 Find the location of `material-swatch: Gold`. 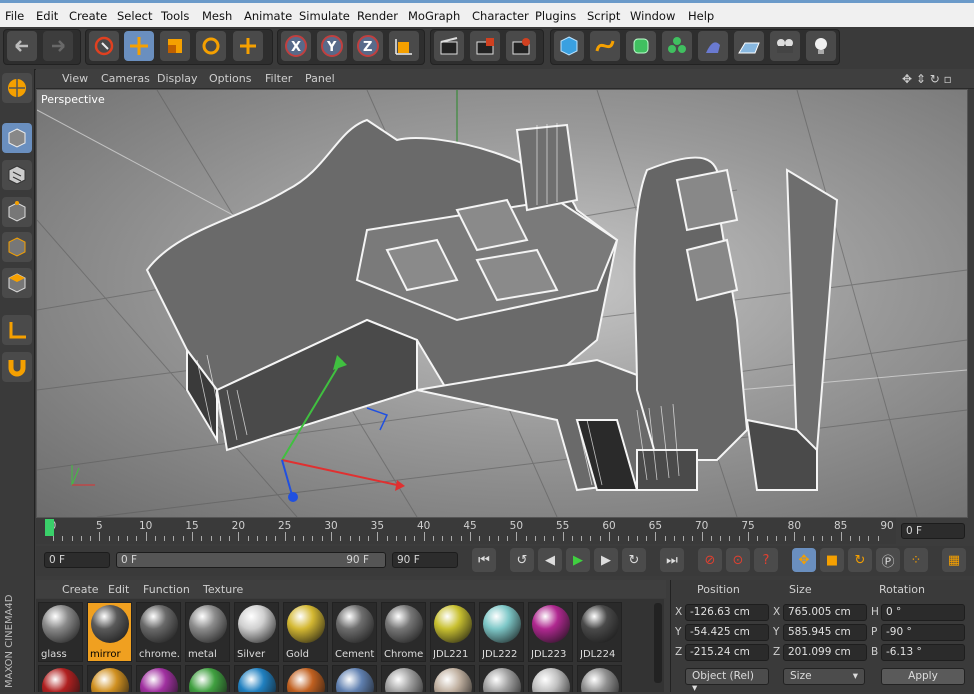

material-swatch: Gold is located at coordinates (305, 632).